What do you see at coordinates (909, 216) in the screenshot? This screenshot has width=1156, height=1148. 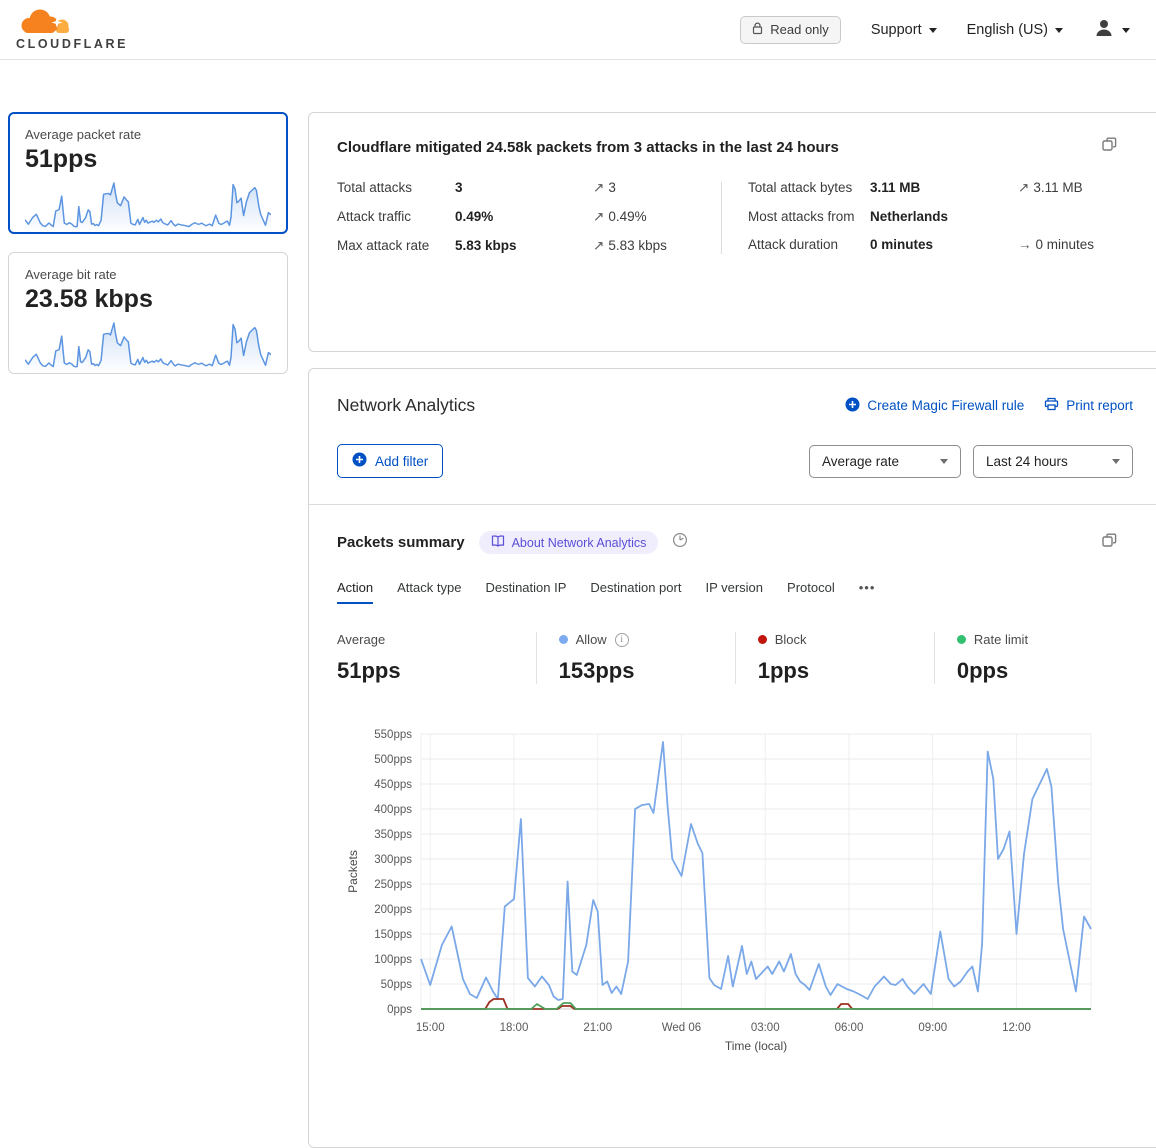 I see `stat-value: Netherlands` at bounding box center [909, 216].